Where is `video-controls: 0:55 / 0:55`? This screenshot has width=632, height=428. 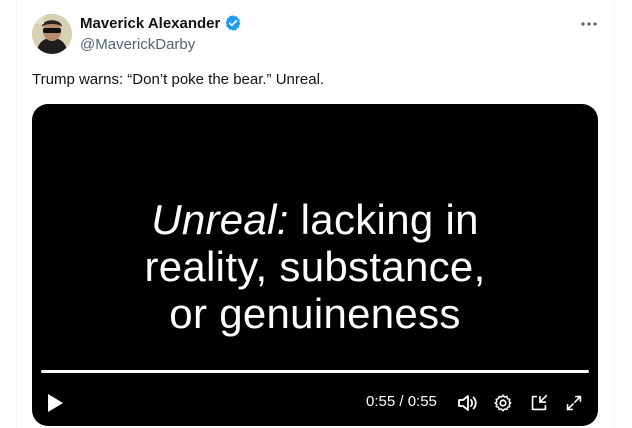 video-controls: 0:55 / 0:55 is located at coordinates (315, 404).